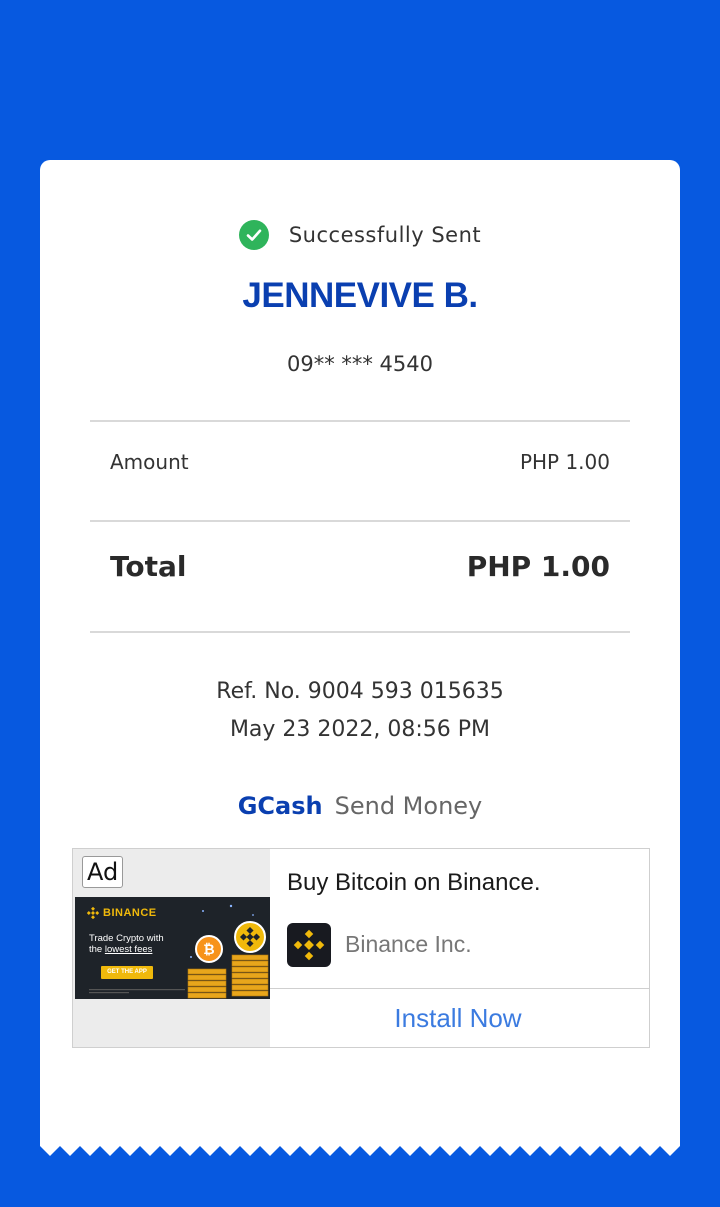 The height and width of the screenshot is (1207, 720). Describe the element at coordinates (148, 566) in the screenshot. I see `total-label: Total` at that location.